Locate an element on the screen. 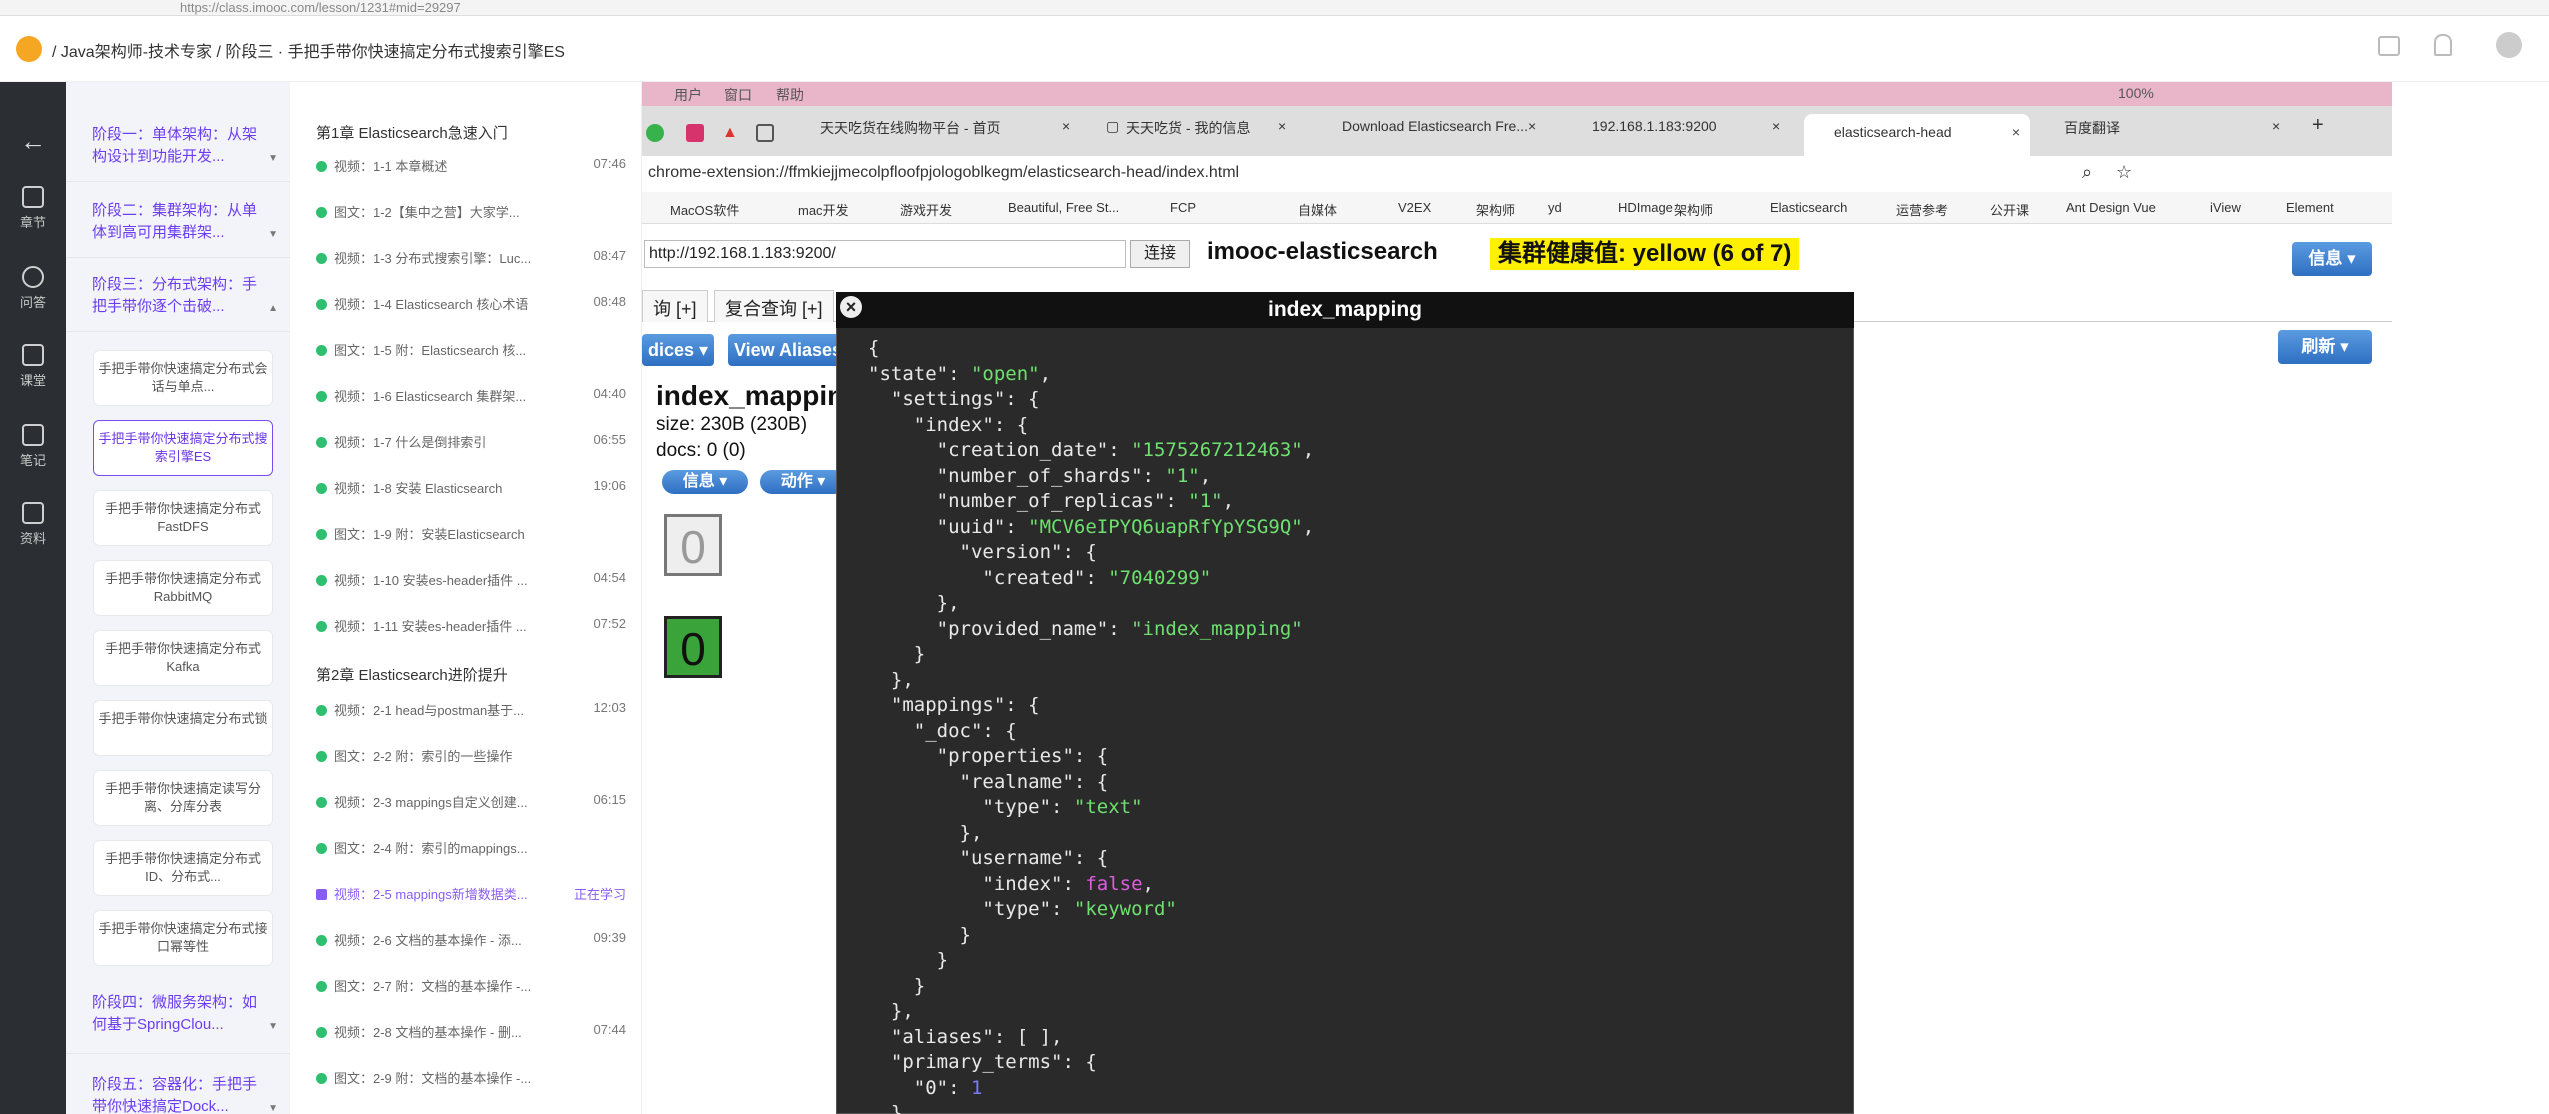 The image size is (2549, 1114). bell-icon is located at coordinates (2443, 45).